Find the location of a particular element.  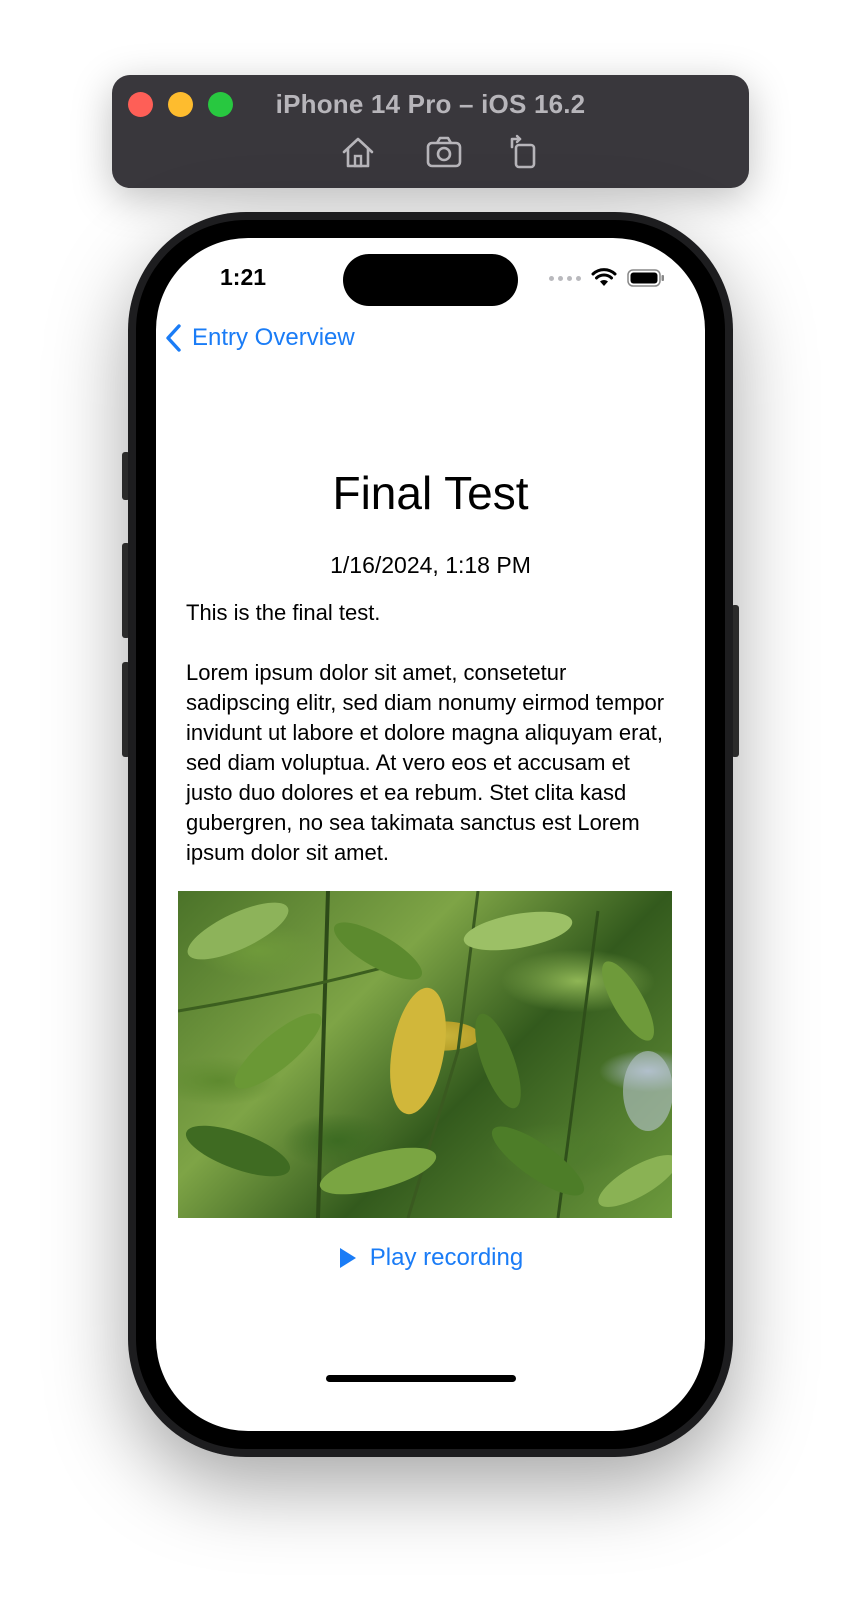

wifi-icon is located at coordinates (604, 277).